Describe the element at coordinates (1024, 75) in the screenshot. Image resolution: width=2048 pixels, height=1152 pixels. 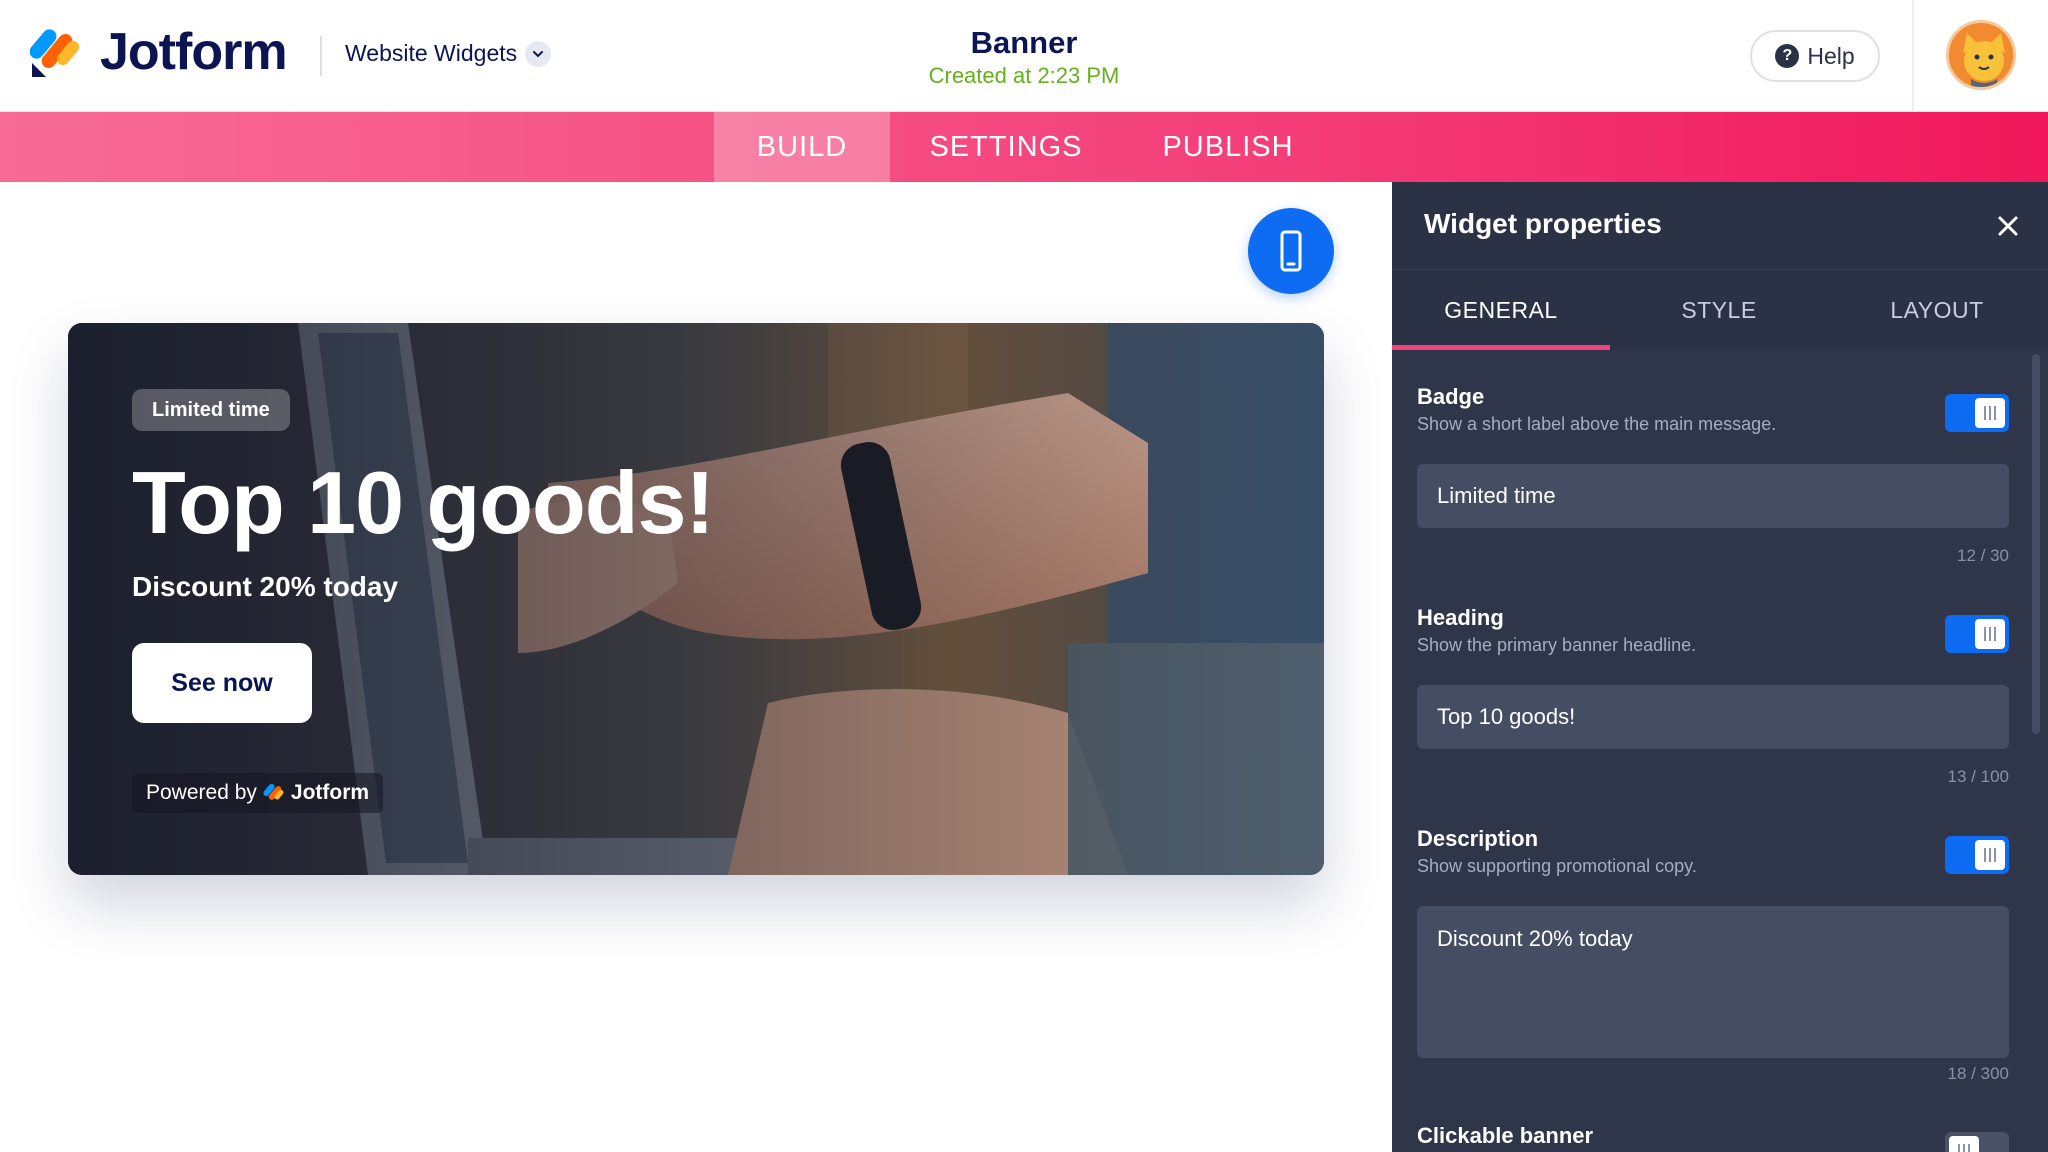
I see `created-timestamp: Created at 2:23 PM` at that location.